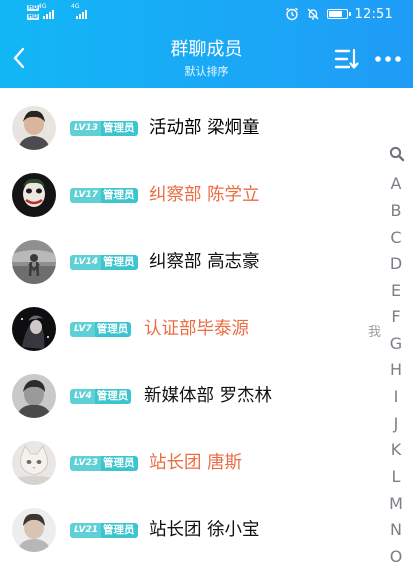 The height and width of the screenshot is (568, 413). What do you see at coordinates (396, 238) in the screenshot?
I see `index-letter-c: C` at bounding box center [396, 238].